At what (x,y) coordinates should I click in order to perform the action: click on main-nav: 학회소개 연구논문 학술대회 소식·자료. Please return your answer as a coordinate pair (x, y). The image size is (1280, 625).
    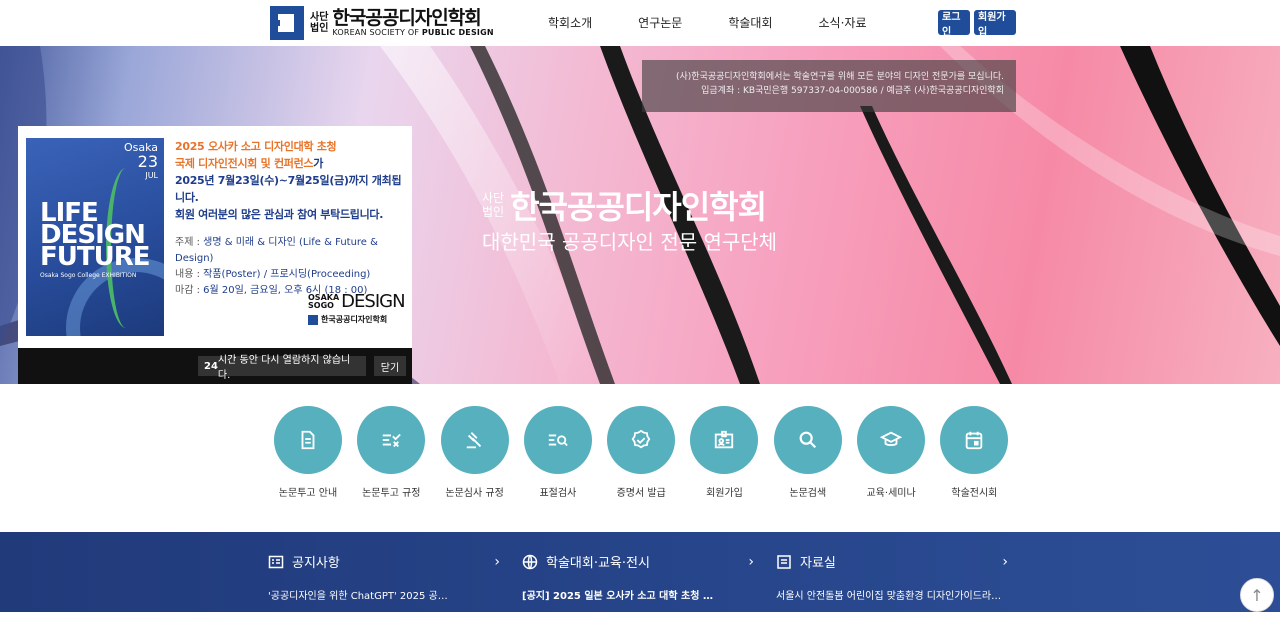
    Looking at the image, I should click on (730, 22).